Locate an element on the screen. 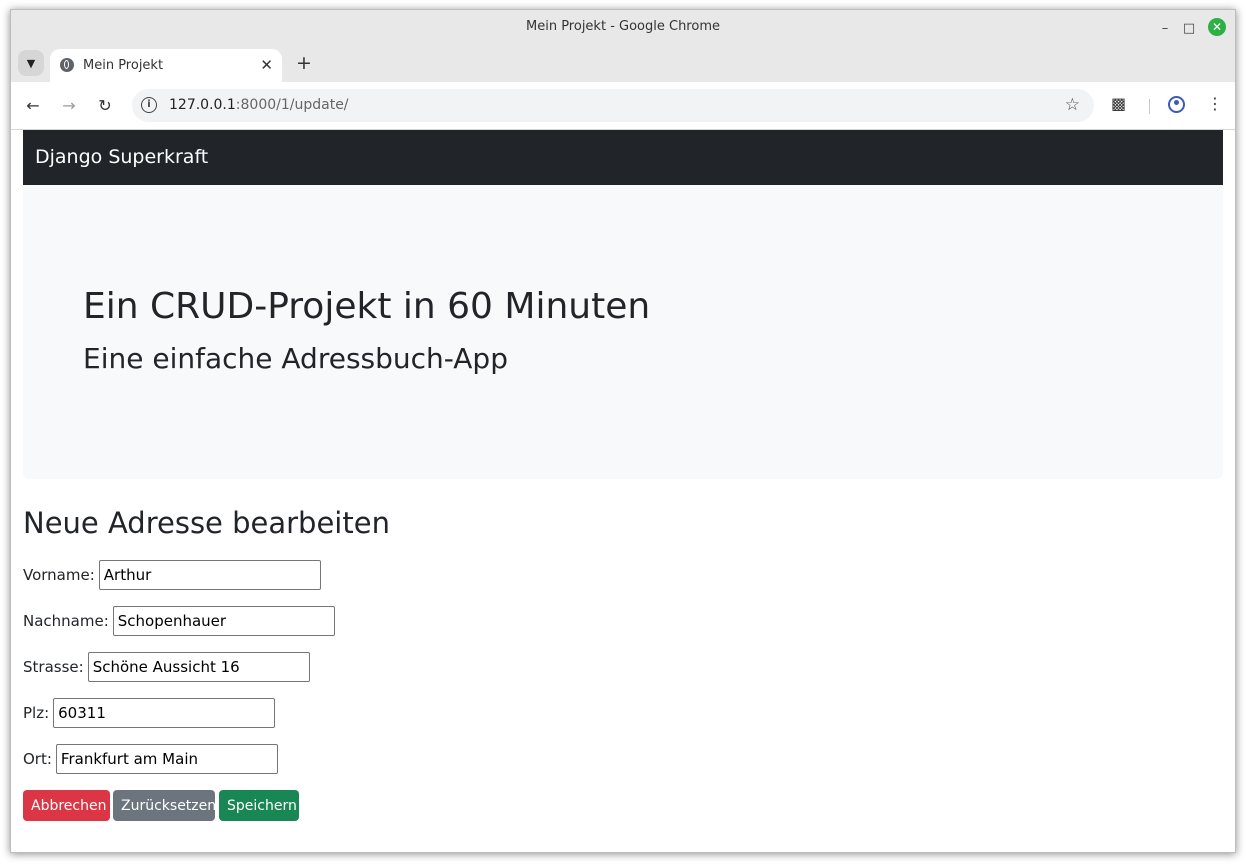 The image size is (1250, 866). field-row-plz: Plz: is located at coordinates (149, 713).